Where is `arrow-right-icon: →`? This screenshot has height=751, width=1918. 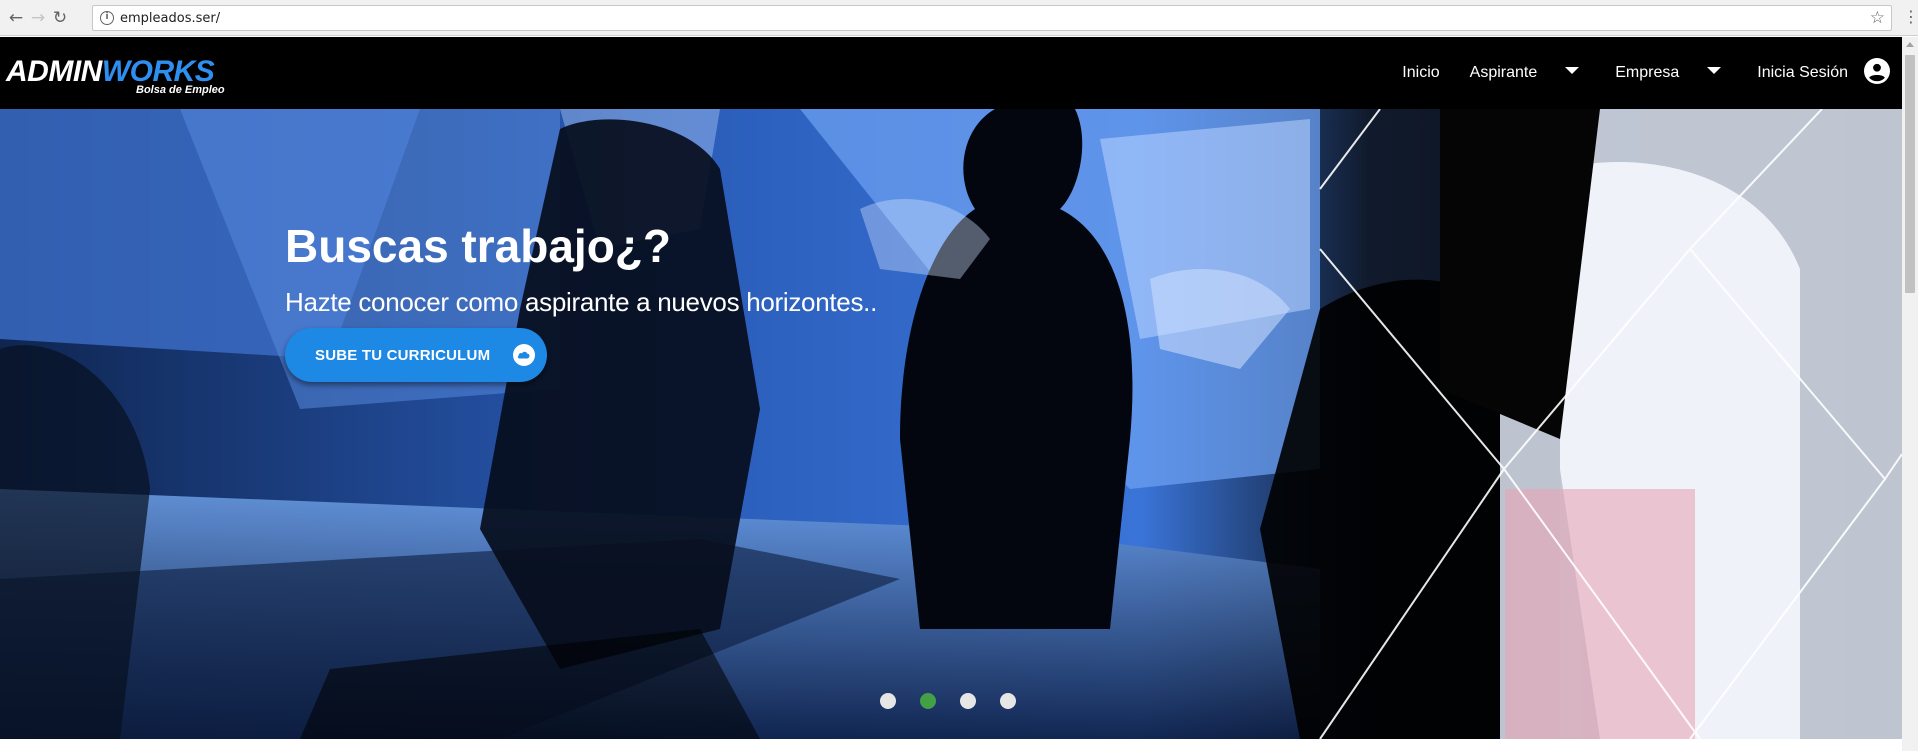
arrow-right-icon: → is located at coordinates (38, 18).